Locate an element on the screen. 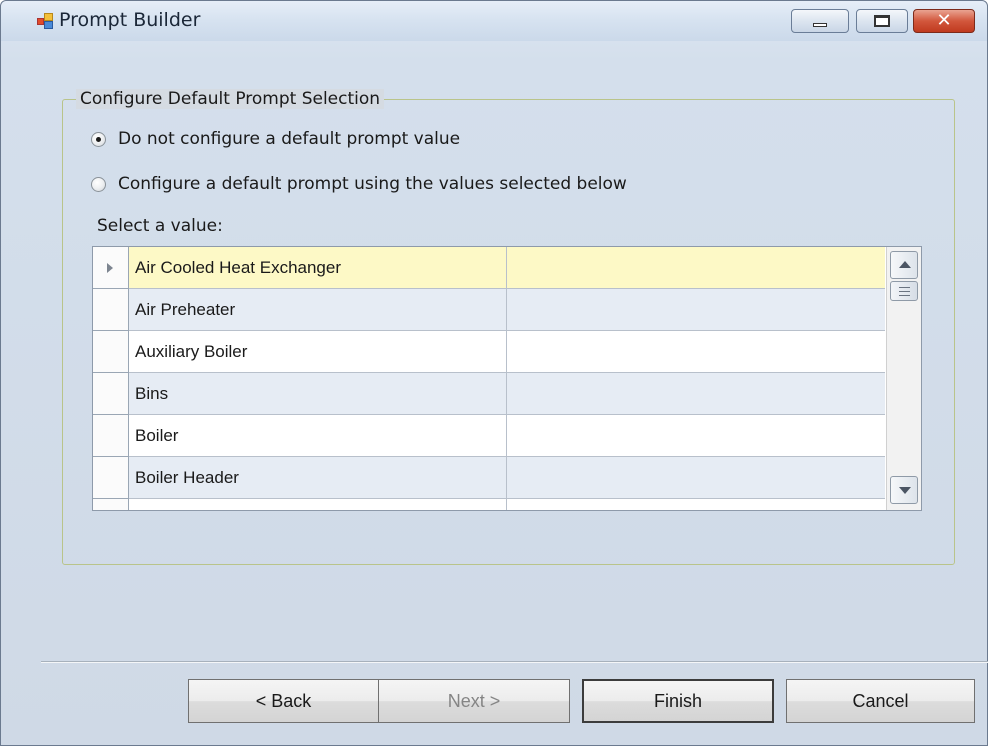 The height and width of the screenshot is (746, 988). table-cell-name: Auxiliary Boiler is located at coordinates (318, 352).